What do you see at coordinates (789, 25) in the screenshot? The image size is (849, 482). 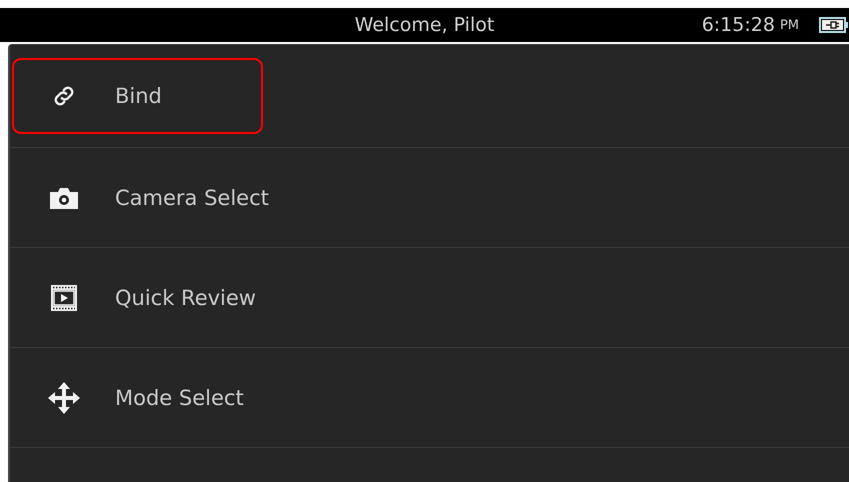 I see `clock-meridiem: PM` at bounding box center [789, 25].